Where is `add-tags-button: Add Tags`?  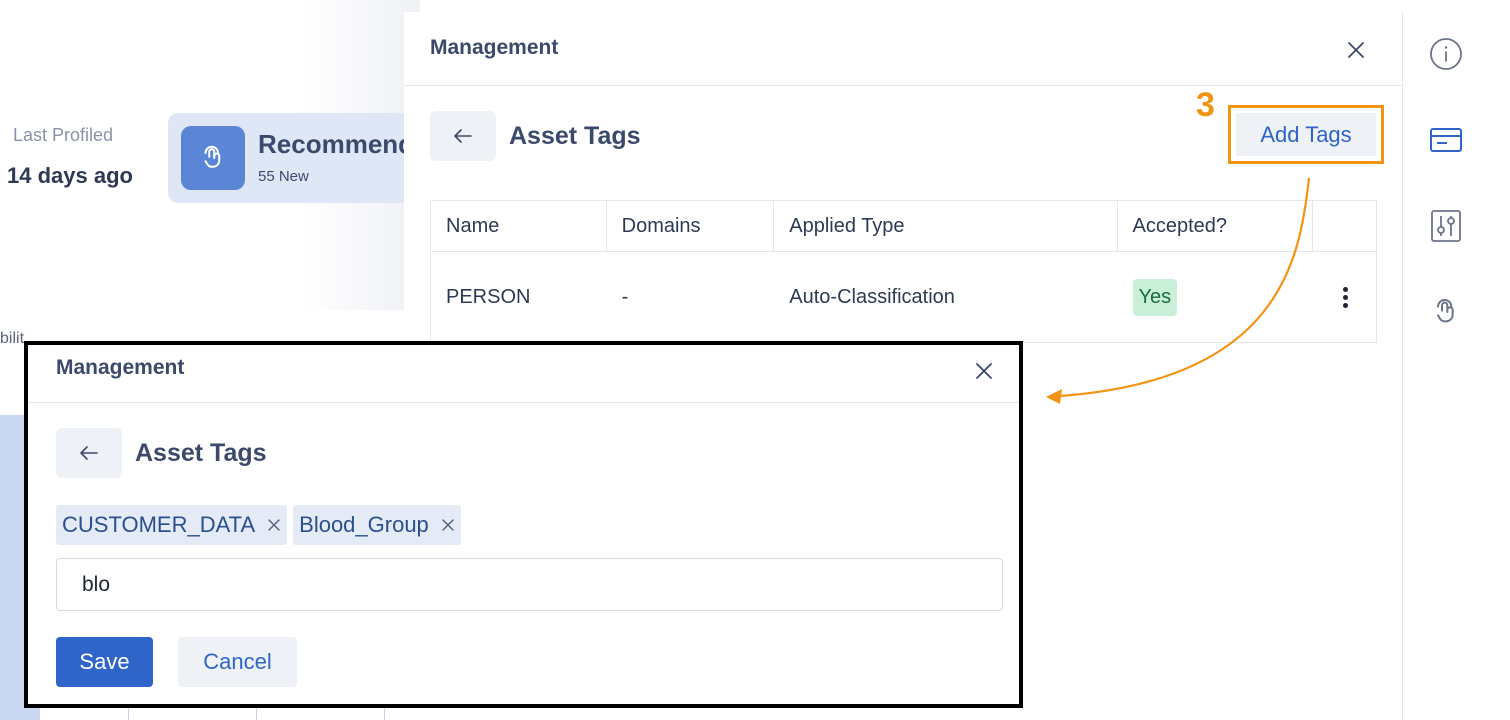
add-tags-button: Add Tags is located at coordinates (1306, 134).